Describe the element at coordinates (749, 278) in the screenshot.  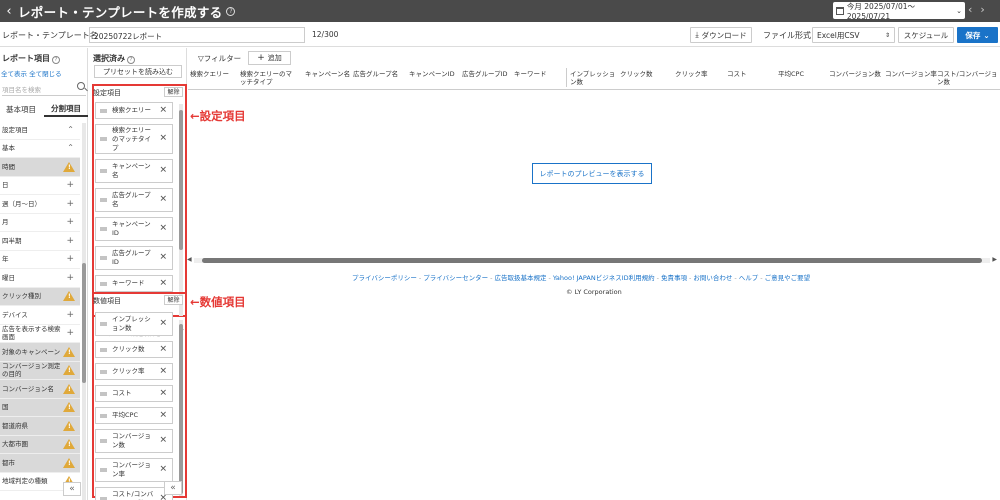
I see `footer-link: ヘルプ` at that location.